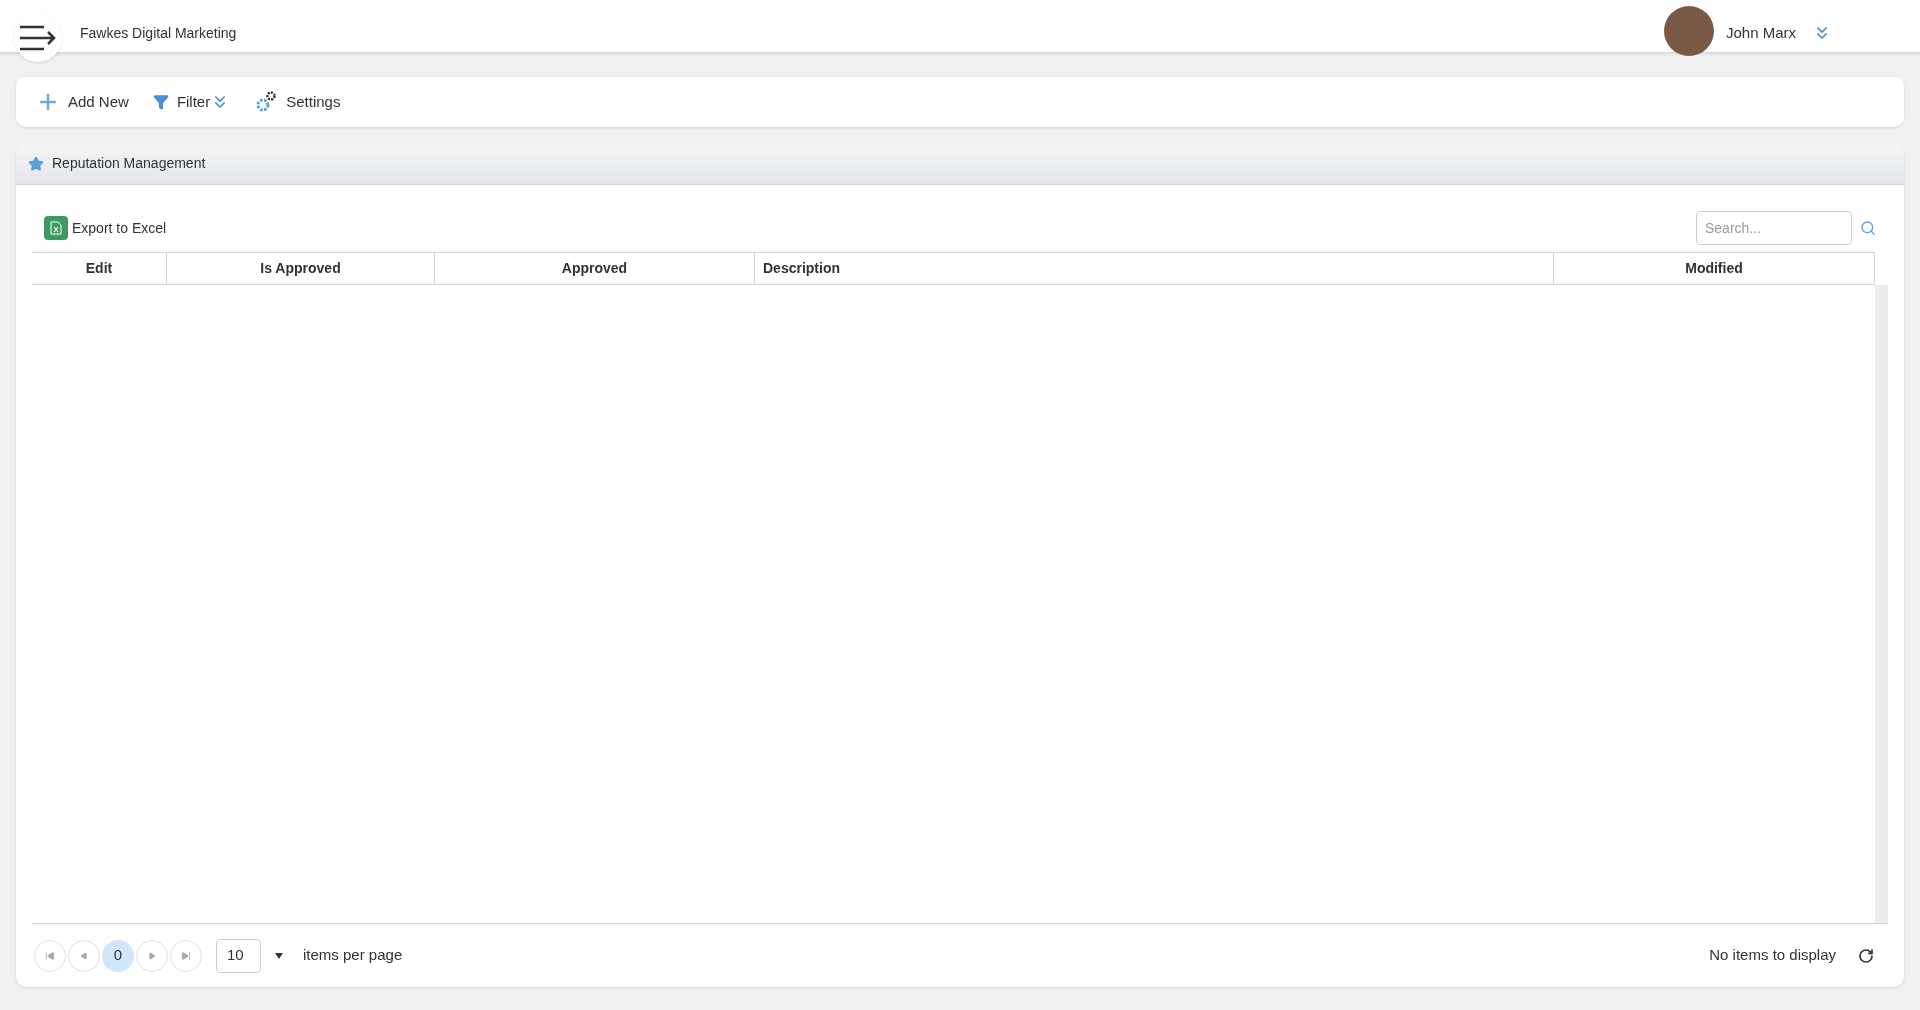 This screenshot has height=1010, width=1920. What do you see at coordinates (105, 228) in the screenshot?
I see `export-button: Export to Excel` at bounding box center [105, 228].